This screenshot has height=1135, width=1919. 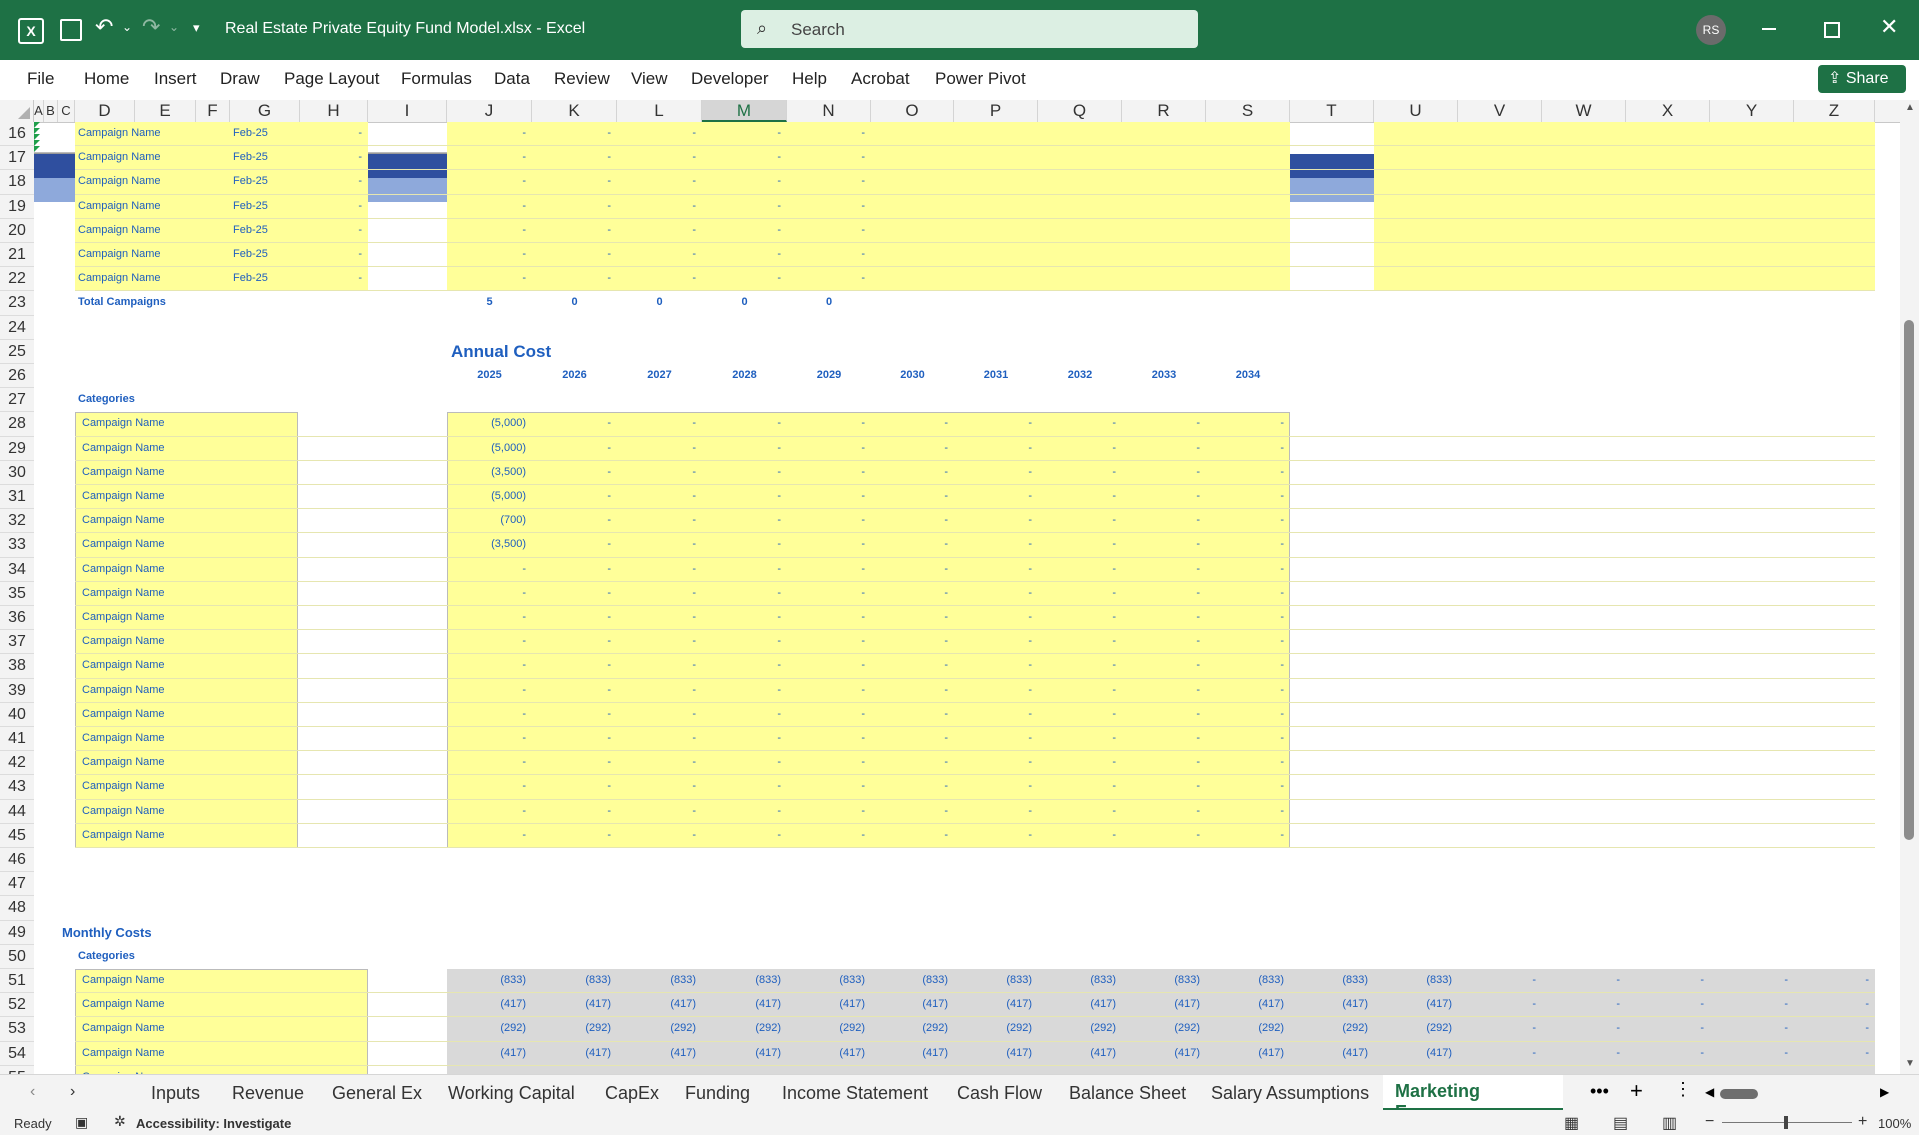 I want to click on row-header-31: 31, so click(x=17, y=497).